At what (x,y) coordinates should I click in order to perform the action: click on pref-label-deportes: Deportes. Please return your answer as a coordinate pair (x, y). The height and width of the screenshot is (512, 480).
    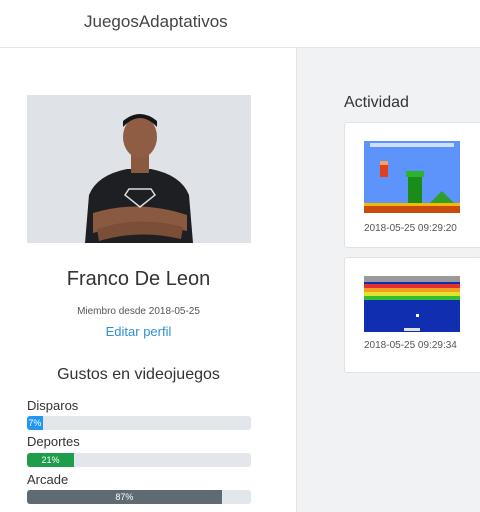
    Looking at the image, I should click on (53, 441).